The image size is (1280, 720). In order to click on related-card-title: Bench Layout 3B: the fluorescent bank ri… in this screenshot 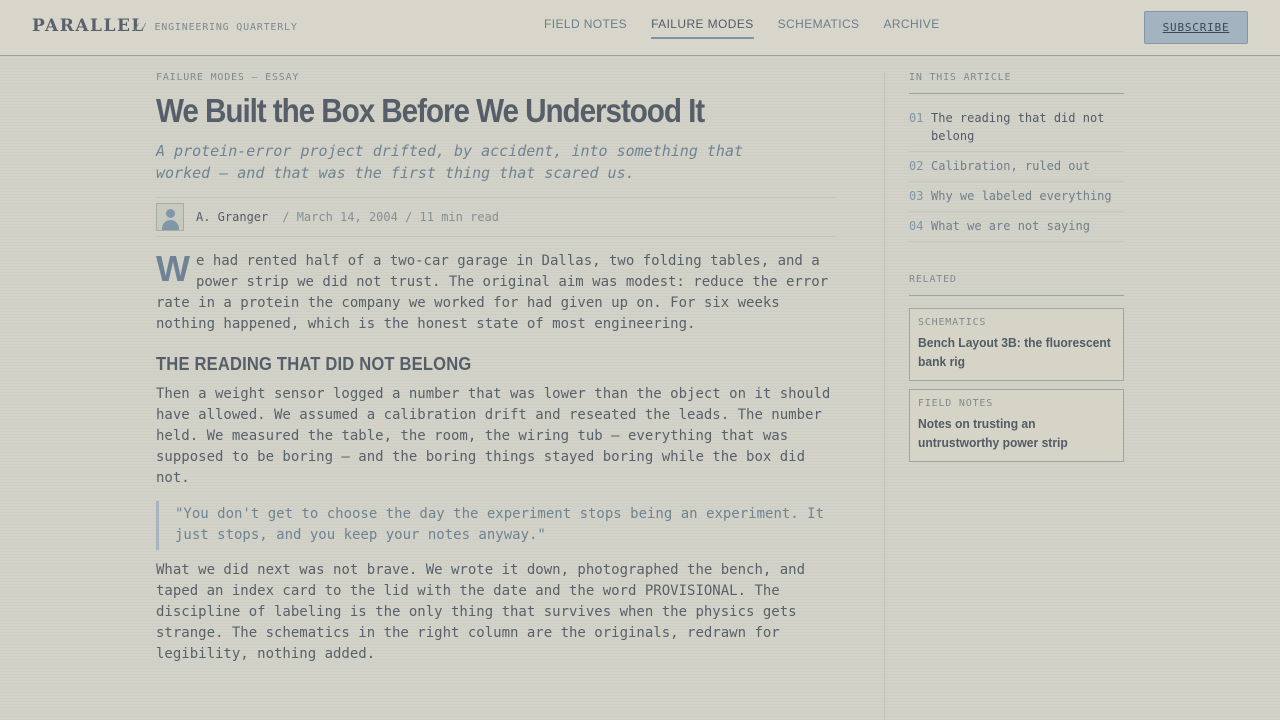, I will do `click(1014, 352)`.